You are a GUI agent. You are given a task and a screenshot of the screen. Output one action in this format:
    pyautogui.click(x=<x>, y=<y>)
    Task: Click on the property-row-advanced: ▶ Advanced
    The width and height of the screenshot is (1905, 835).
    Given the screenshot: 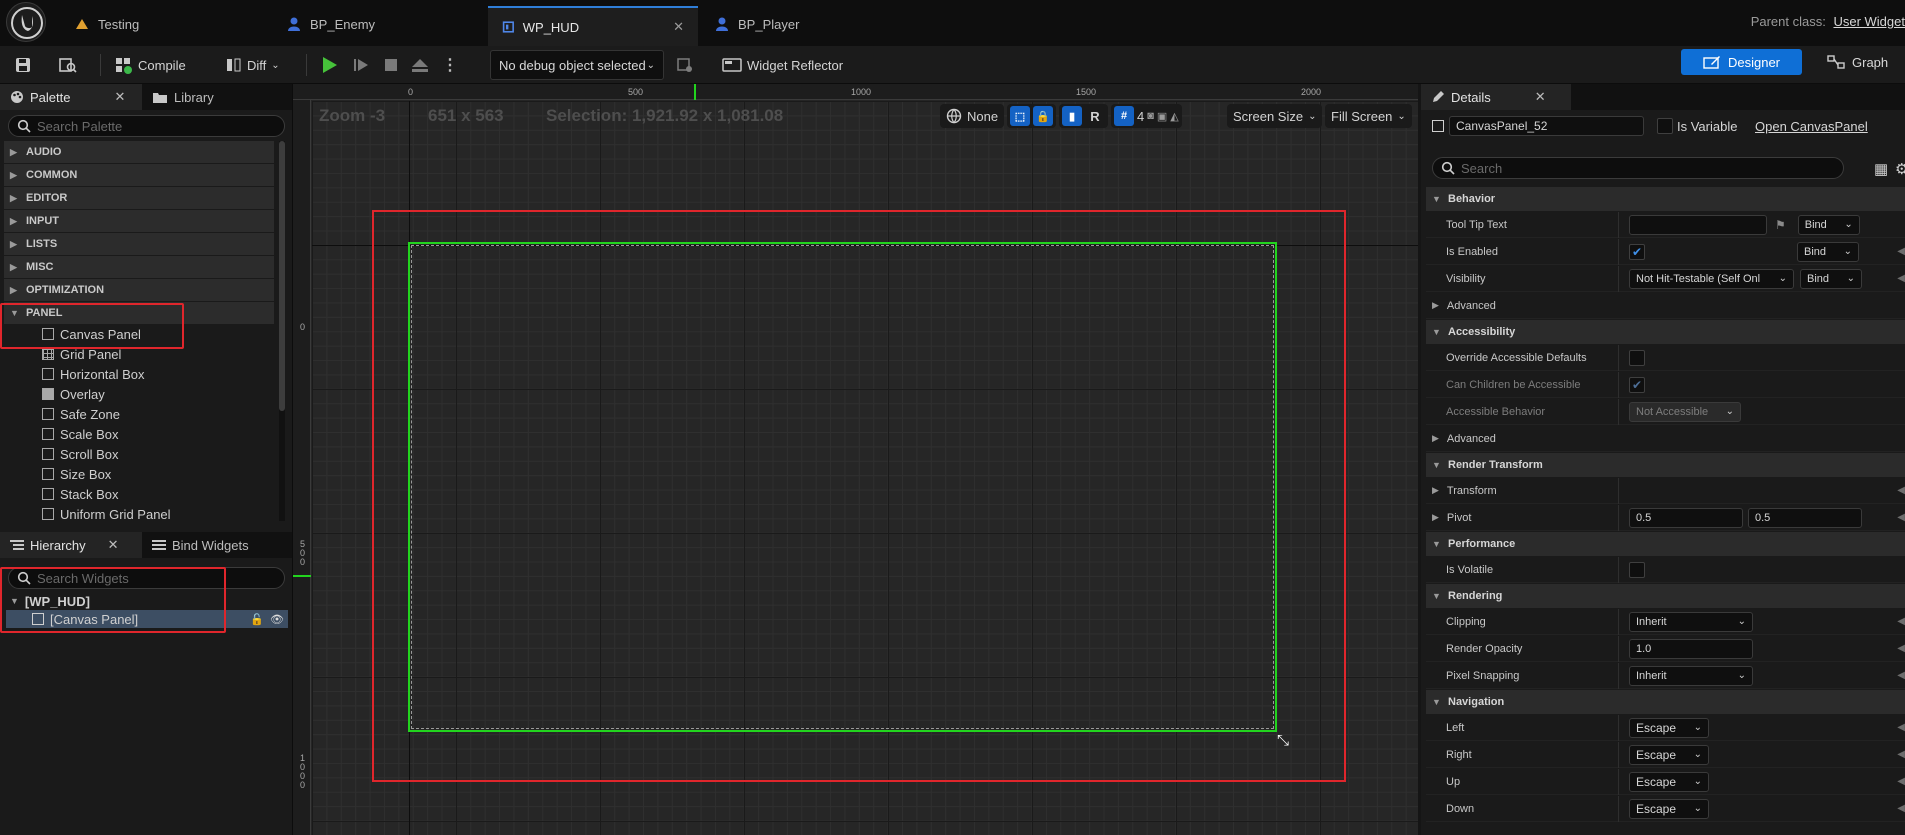 What is the action you would take?
    pyautogui.click(x=1665, y=306)
    